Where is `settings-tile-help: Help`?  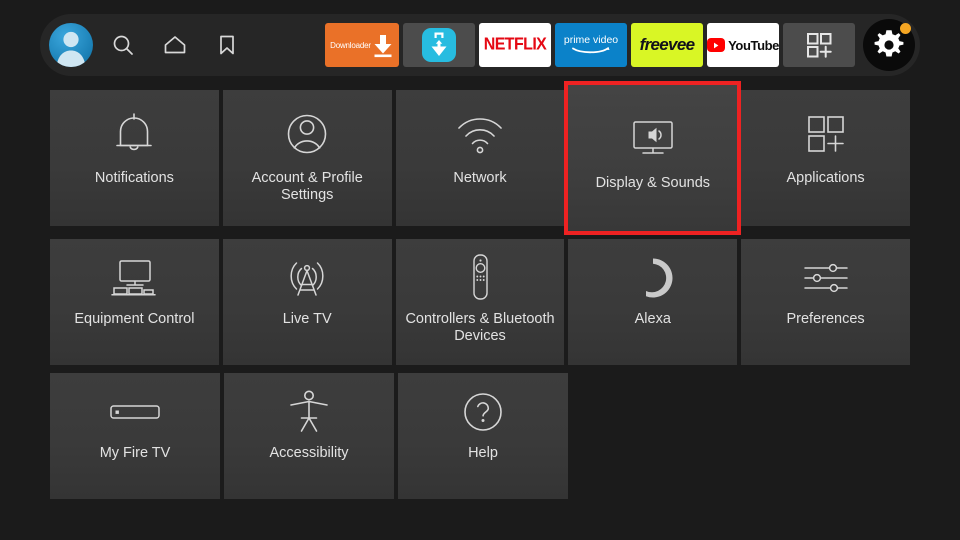 settings-tile-help: Help is located at coordinates (483, 436).